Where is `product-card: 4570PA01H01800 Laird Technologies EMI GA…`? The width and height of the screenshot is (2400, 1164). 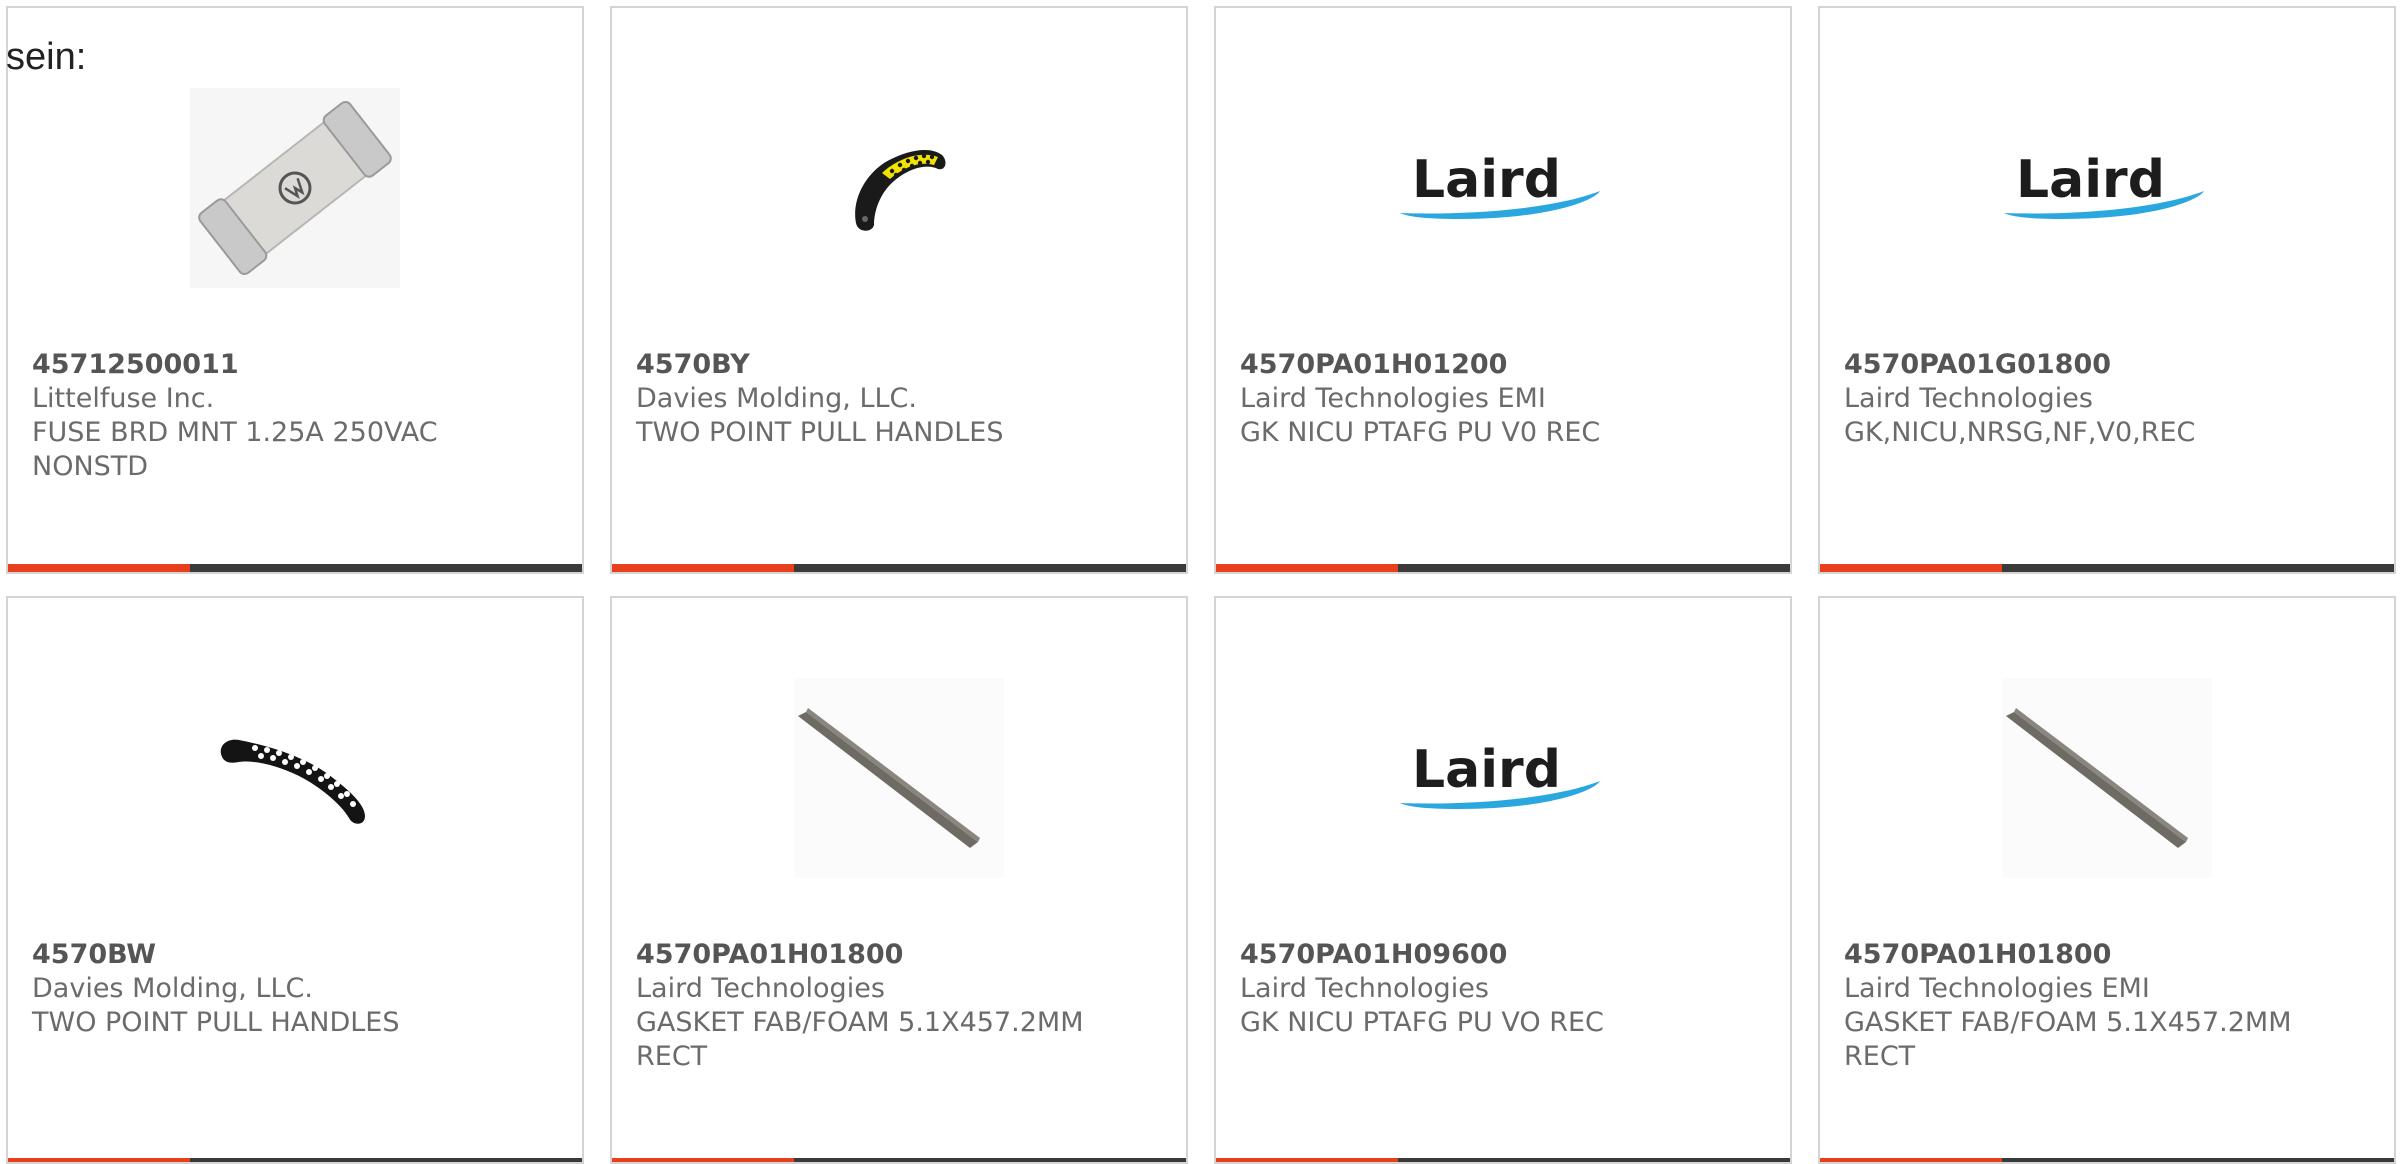 product-card: 4570PA01H01800 Laird Technologies EMI GA… is located at coordinates (2107, 880).